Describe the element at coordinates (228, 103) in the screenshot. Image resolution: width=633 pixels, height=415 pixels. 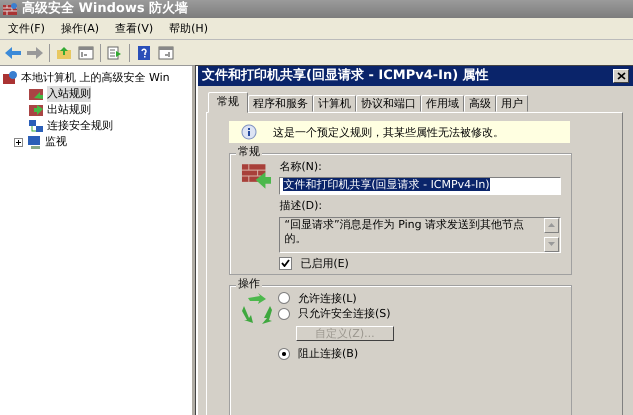
I see `tab: 常规` at that location.